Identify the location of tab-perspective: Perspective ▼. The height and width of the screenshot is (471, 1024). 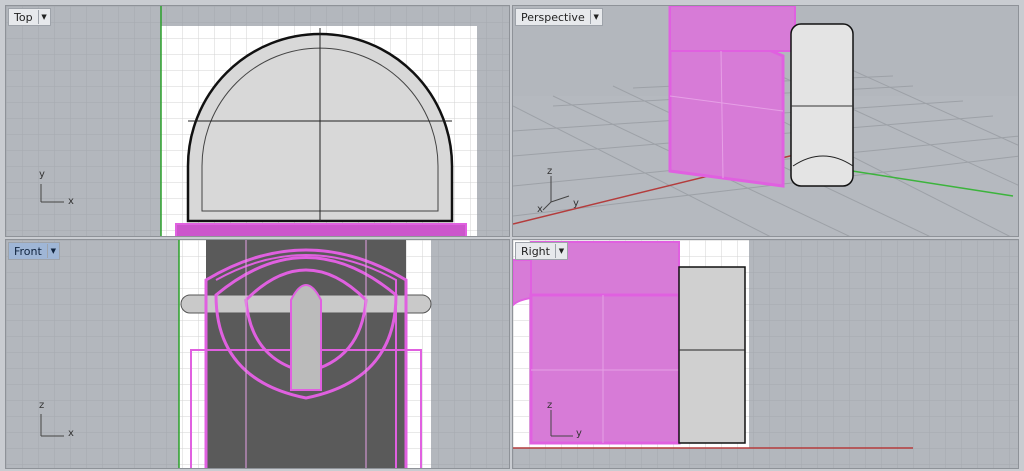
(559, 17).